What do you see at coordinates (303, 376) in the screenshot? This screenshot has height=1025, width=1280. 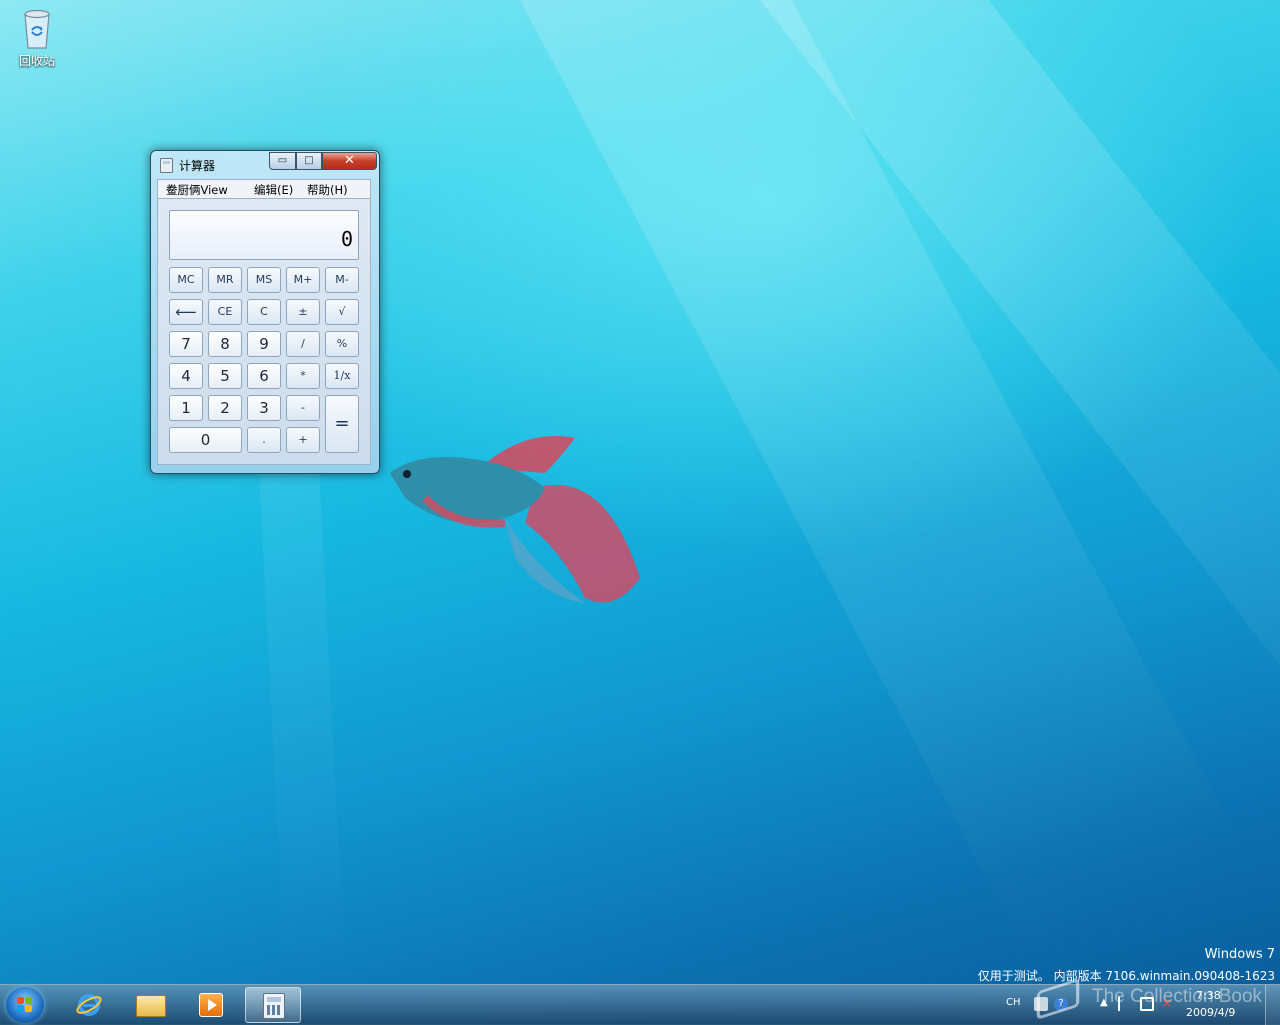 I see `multiply-button: *` at bounding box center [303, 376].